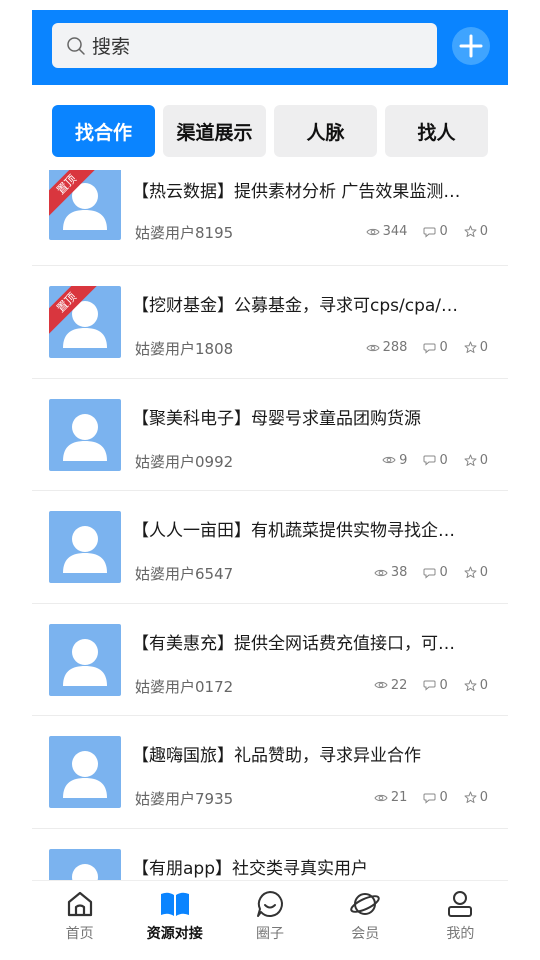 The width and height of the screenshot is (540, 960). Describe the element at coordinates (365, 920) in the screenshot. I see `nav-membership: 会员` at that location.